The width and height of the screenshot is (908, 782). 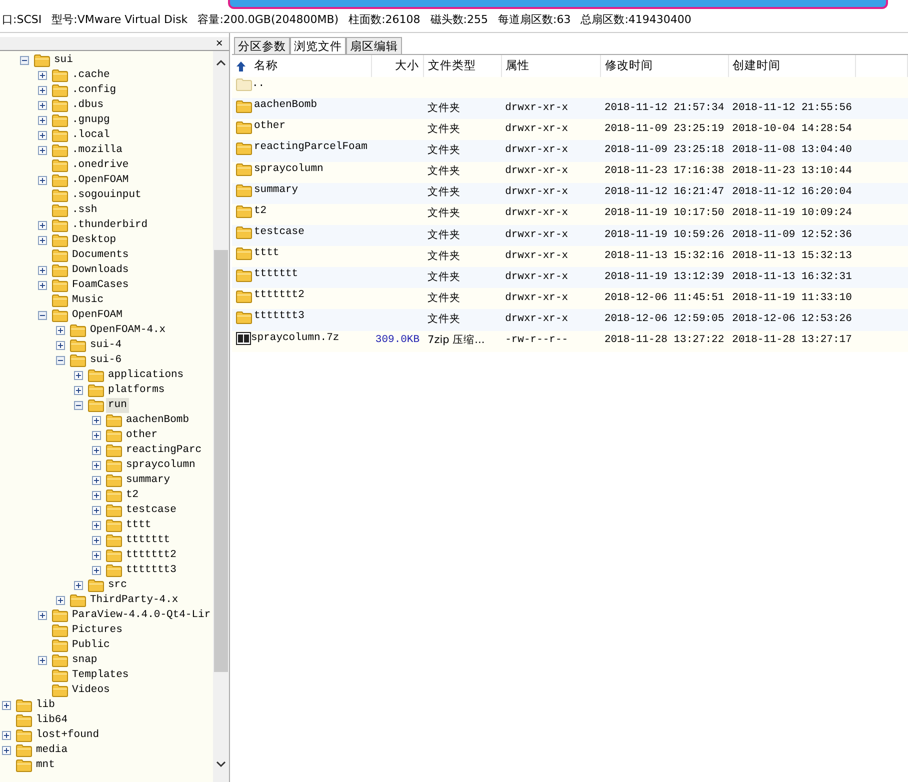 I want to click on tree-item: Music, so click(x=88, y=300).